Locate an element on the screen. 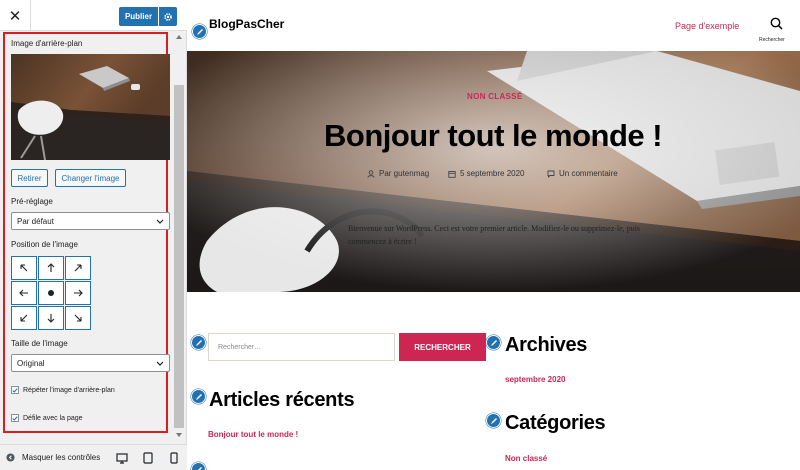 This screenshot has width=800, height=470. hide-controls-label: Masquer les contrôles is located at coordinates (61, 457).